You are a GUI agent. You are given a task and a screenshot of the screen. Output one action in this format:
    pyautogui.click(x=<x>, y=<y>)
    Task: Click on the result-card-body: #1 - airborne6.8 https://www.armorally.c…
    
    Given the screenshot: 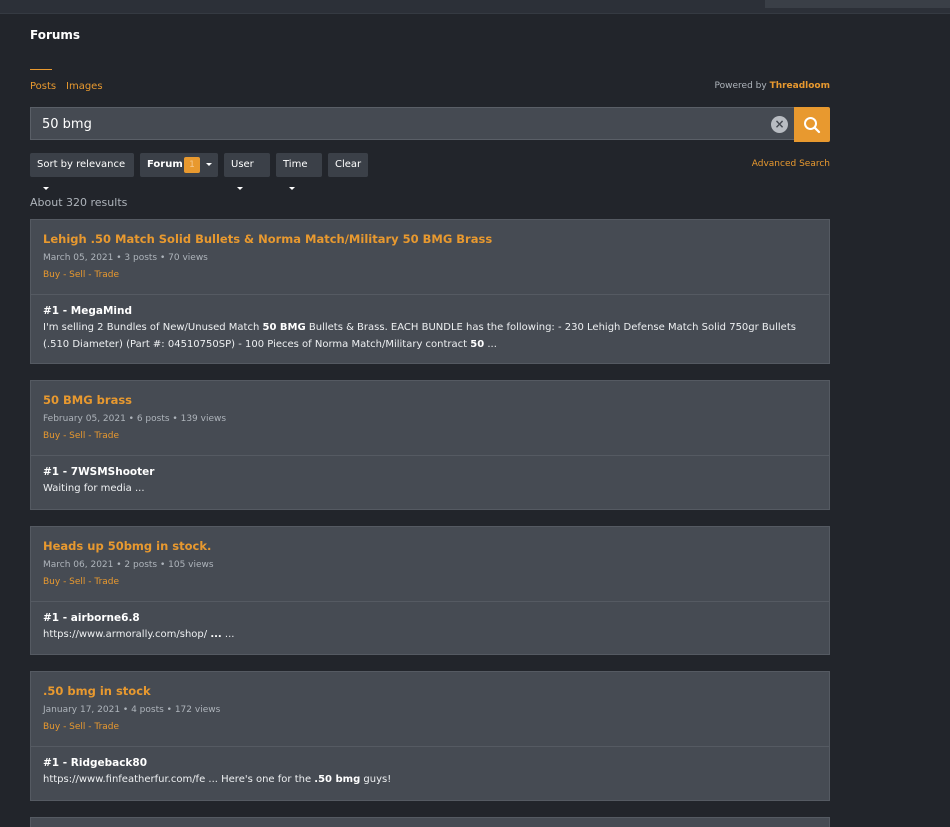 What is the action you would take?
    pyautogui.click(x=430, y=627)
    